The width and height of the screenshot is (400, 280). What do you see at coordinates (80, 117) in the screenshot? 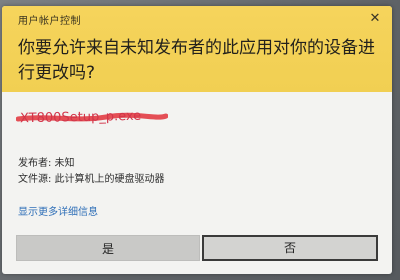
I see `program-name: XT800Setup_p.exe` at bounding box center [80, 117].